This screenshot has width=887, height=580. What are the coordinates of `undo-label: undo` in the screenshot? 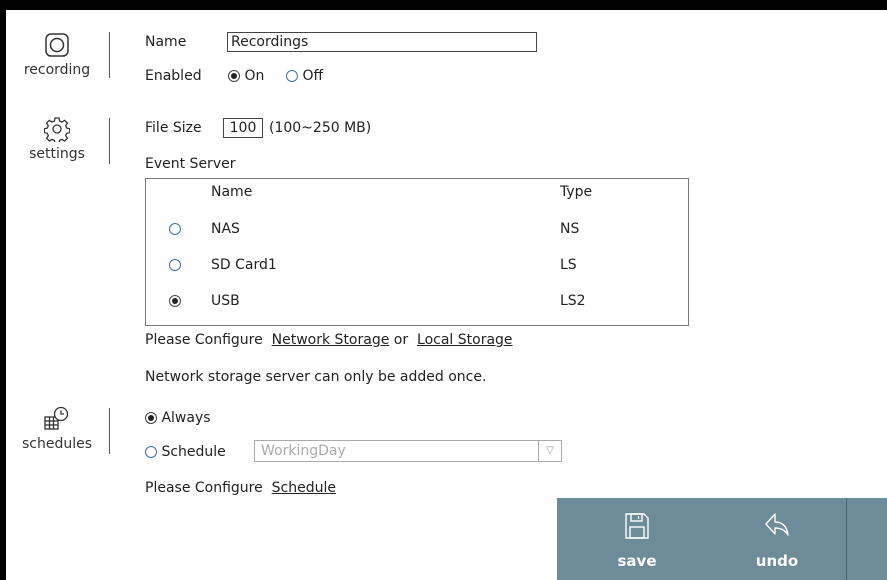 It's located at (777, 561).